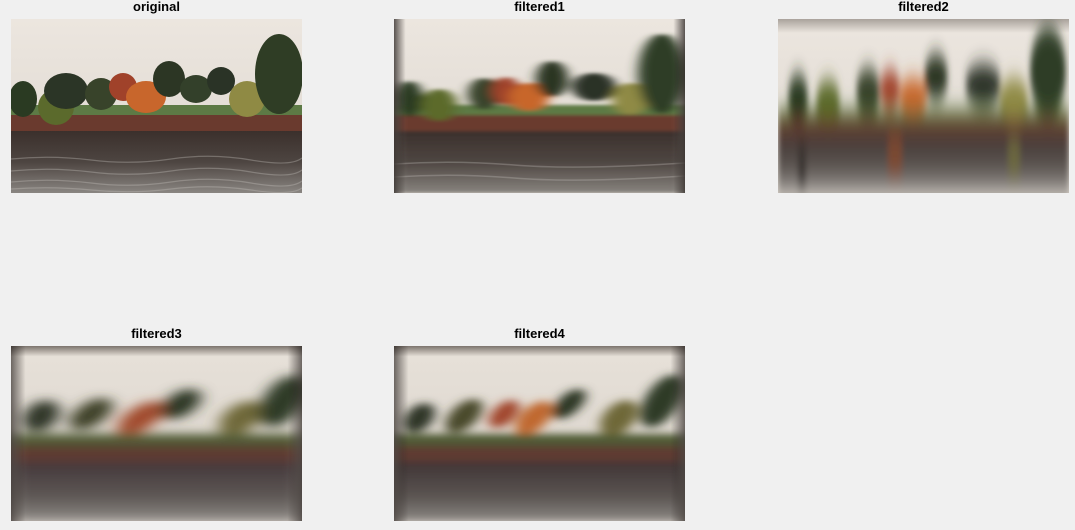 This screenshot has height=530, width=1075. Describe the element at coordinates (156, 333) in the screenshot. I see `panel-title: filtered3` at that location.